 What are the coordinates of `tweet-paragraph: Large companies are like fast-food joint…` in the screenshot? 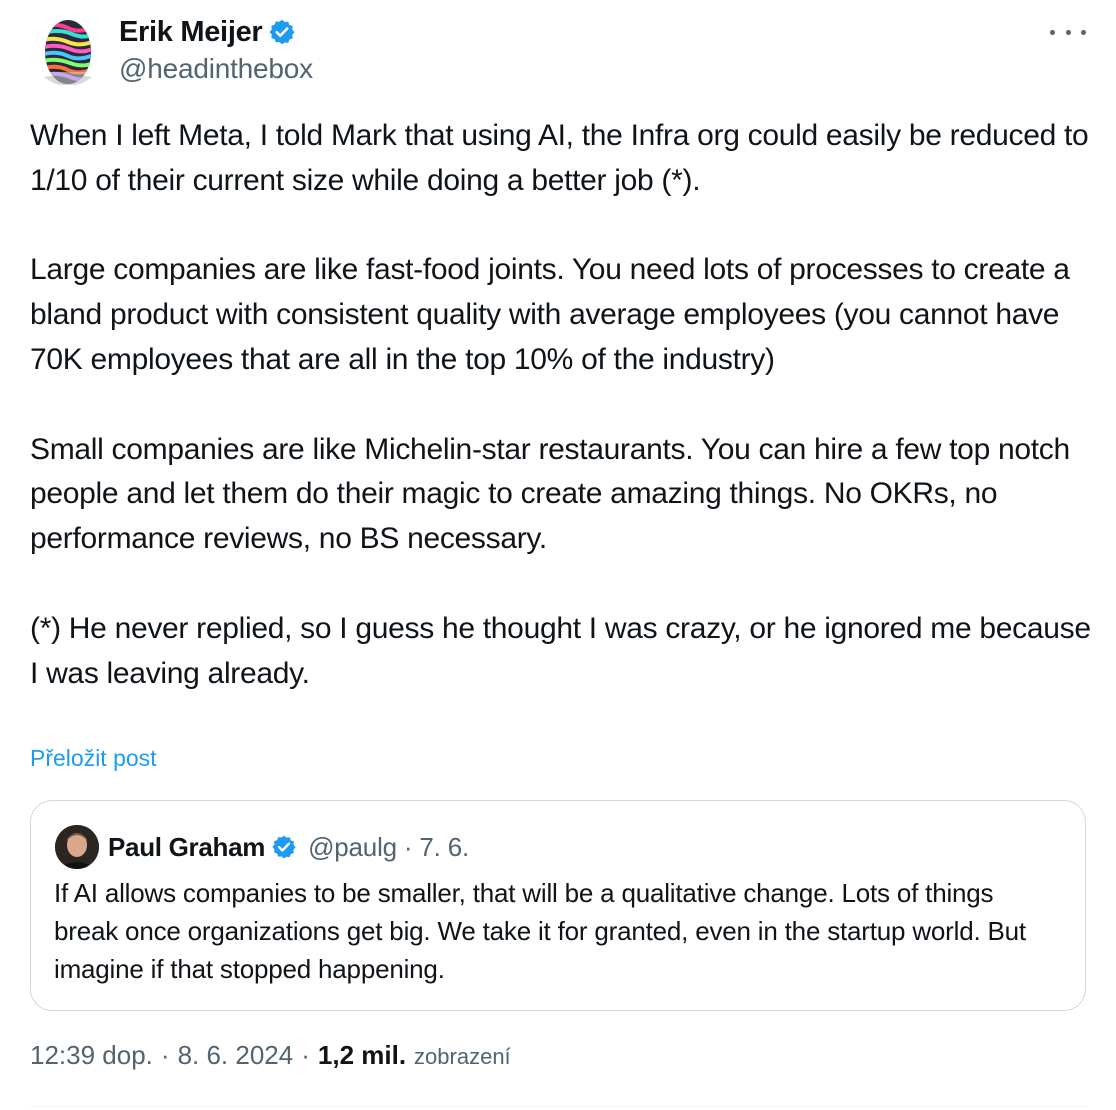 It's located at (550, 314).